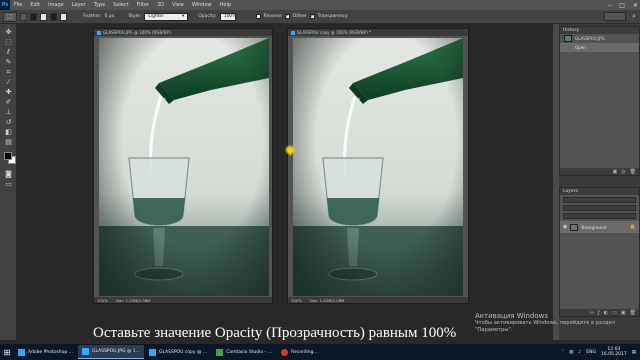 Image resolution: width=640 pixels, height=360 pixels. Describe the element at coordinates (166, 16) in the screenshot. I see `style-select: Lighter ▾` at that location.